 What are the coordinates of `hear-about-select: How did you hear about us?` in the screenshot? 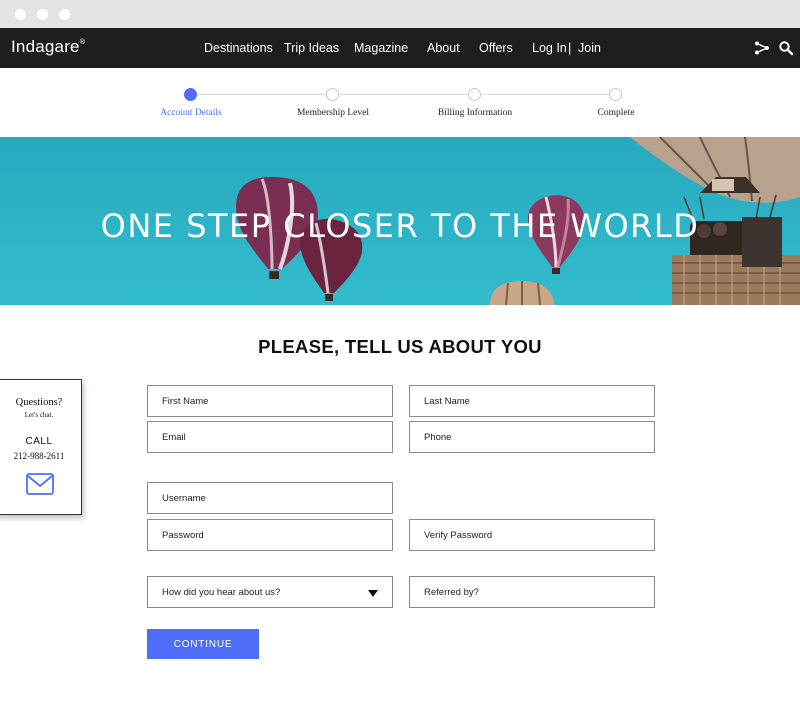 It's located at (270, 592).